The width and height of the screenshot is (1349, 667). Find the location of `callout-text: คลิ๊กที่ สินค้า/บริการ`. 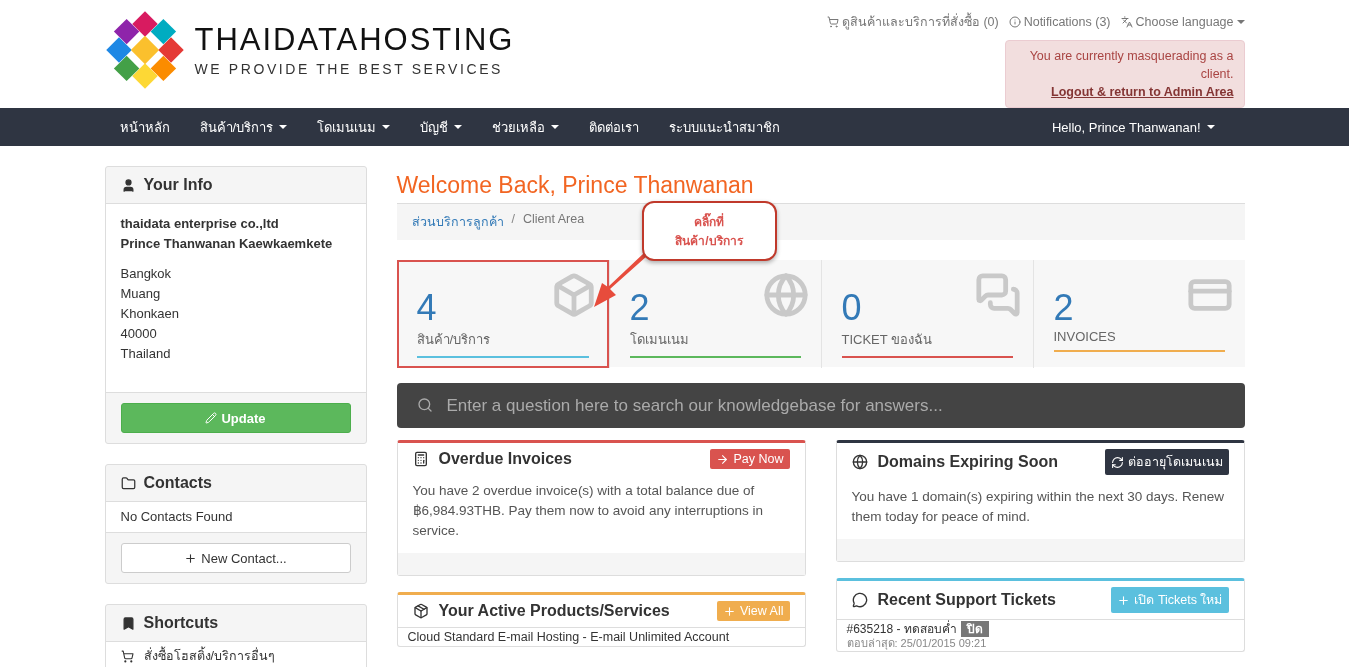

callout-text: คลิ๊กที่ สินค้า/บริการ is located at coordinates (709, 231).